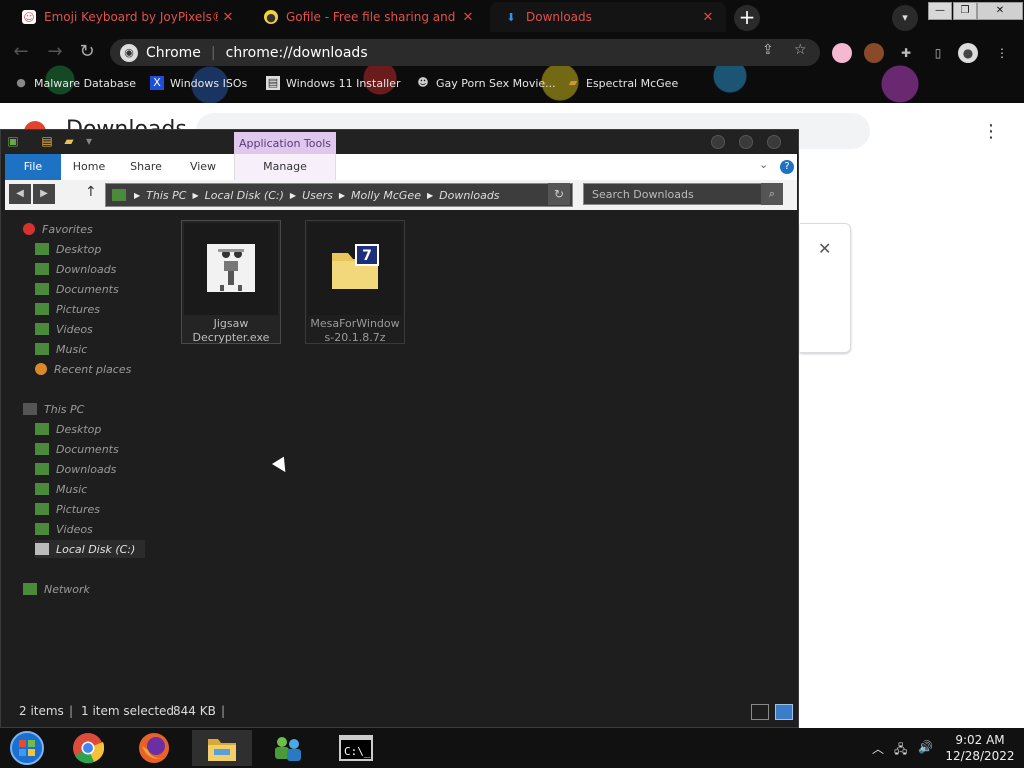  Describe the element at coordinates (69, 141) in the screenshot. I see `new-folder-icon: ▰` at that location.